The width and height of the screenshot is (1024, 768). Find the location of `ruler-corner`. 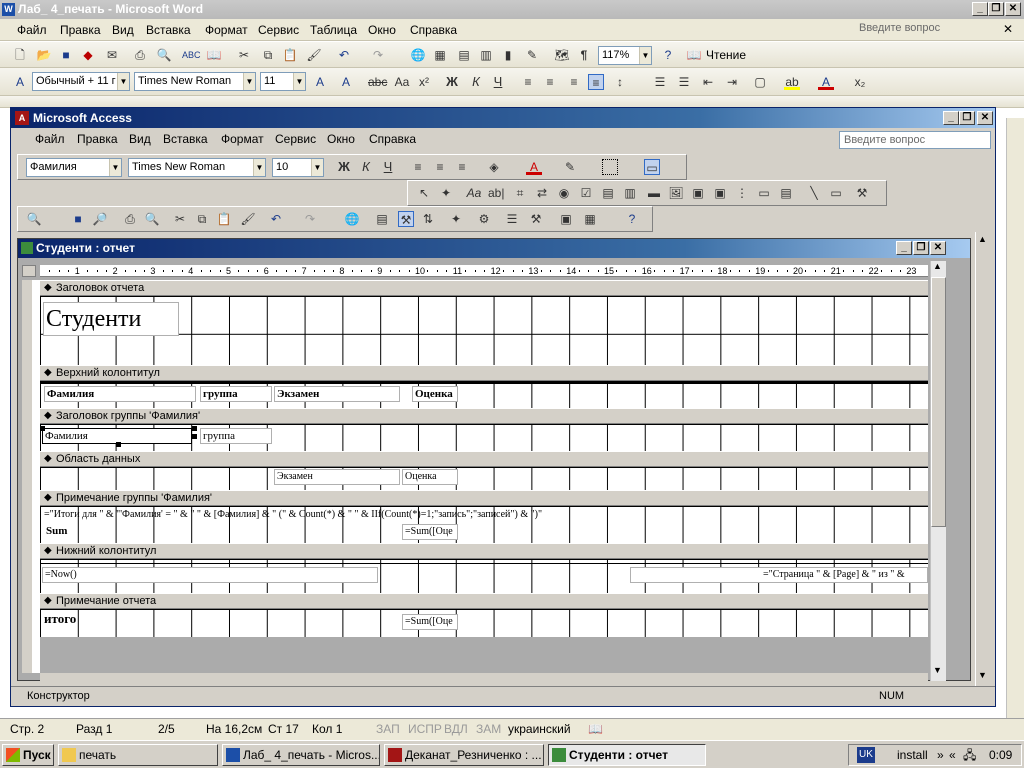

ruler-corner is located at coordinates (29, 271).